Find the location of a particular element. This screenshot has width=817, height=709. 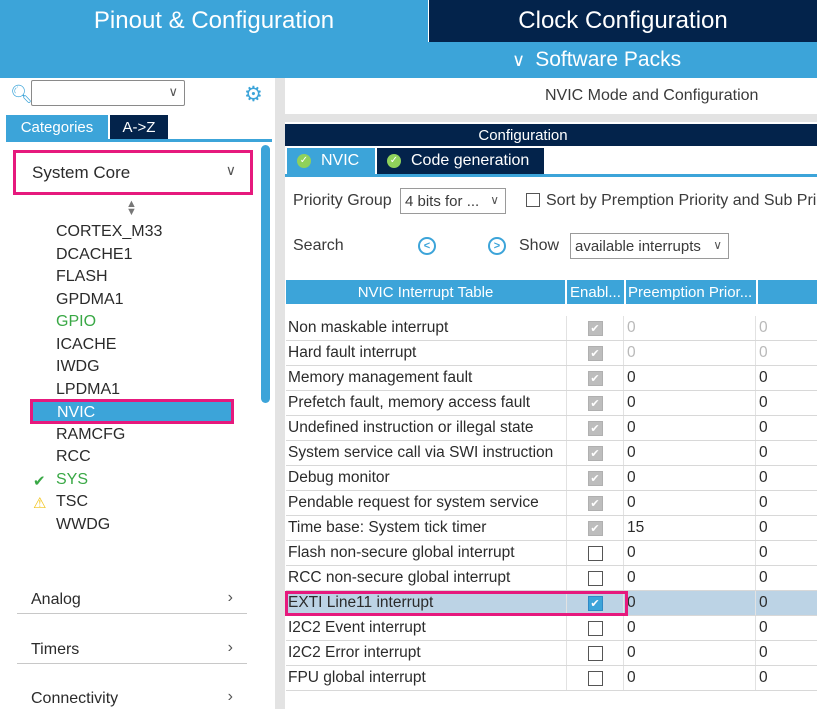

scrollbar is located at coordinates (265, 274).